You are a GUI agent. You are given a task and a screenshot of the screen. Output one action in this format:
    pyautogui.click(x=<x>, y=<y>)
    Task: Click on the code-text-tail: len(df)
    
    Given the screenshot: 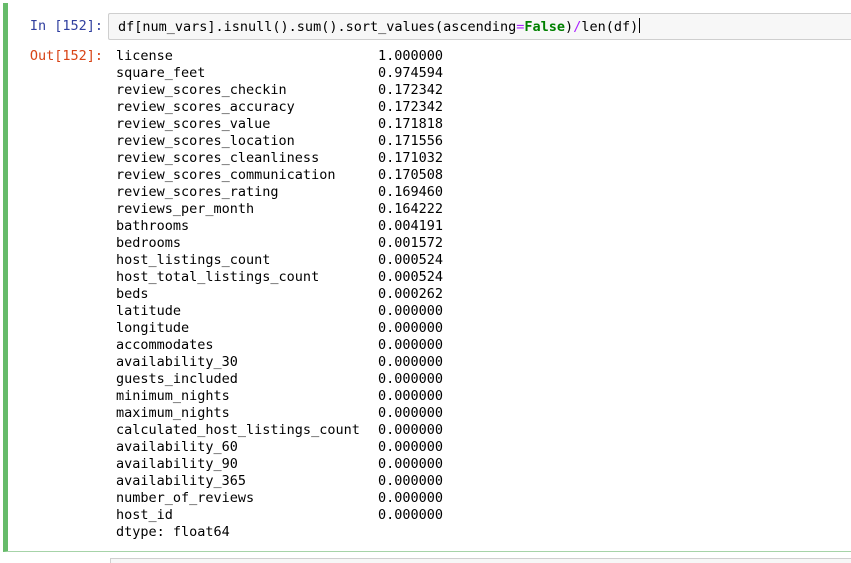 What is the action you would take?
    pyautogui.click(x=610, y=27)
    